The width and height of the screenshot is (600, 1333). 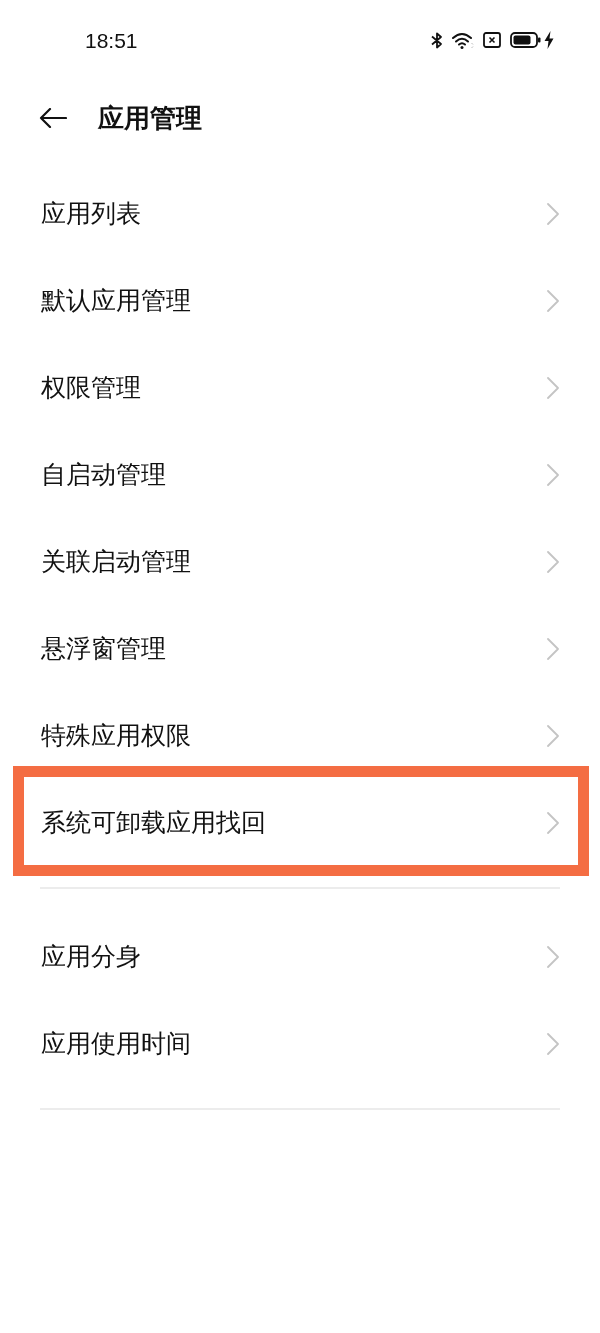 I want to click on back-arrow-icon, so click(x=53, y=118).